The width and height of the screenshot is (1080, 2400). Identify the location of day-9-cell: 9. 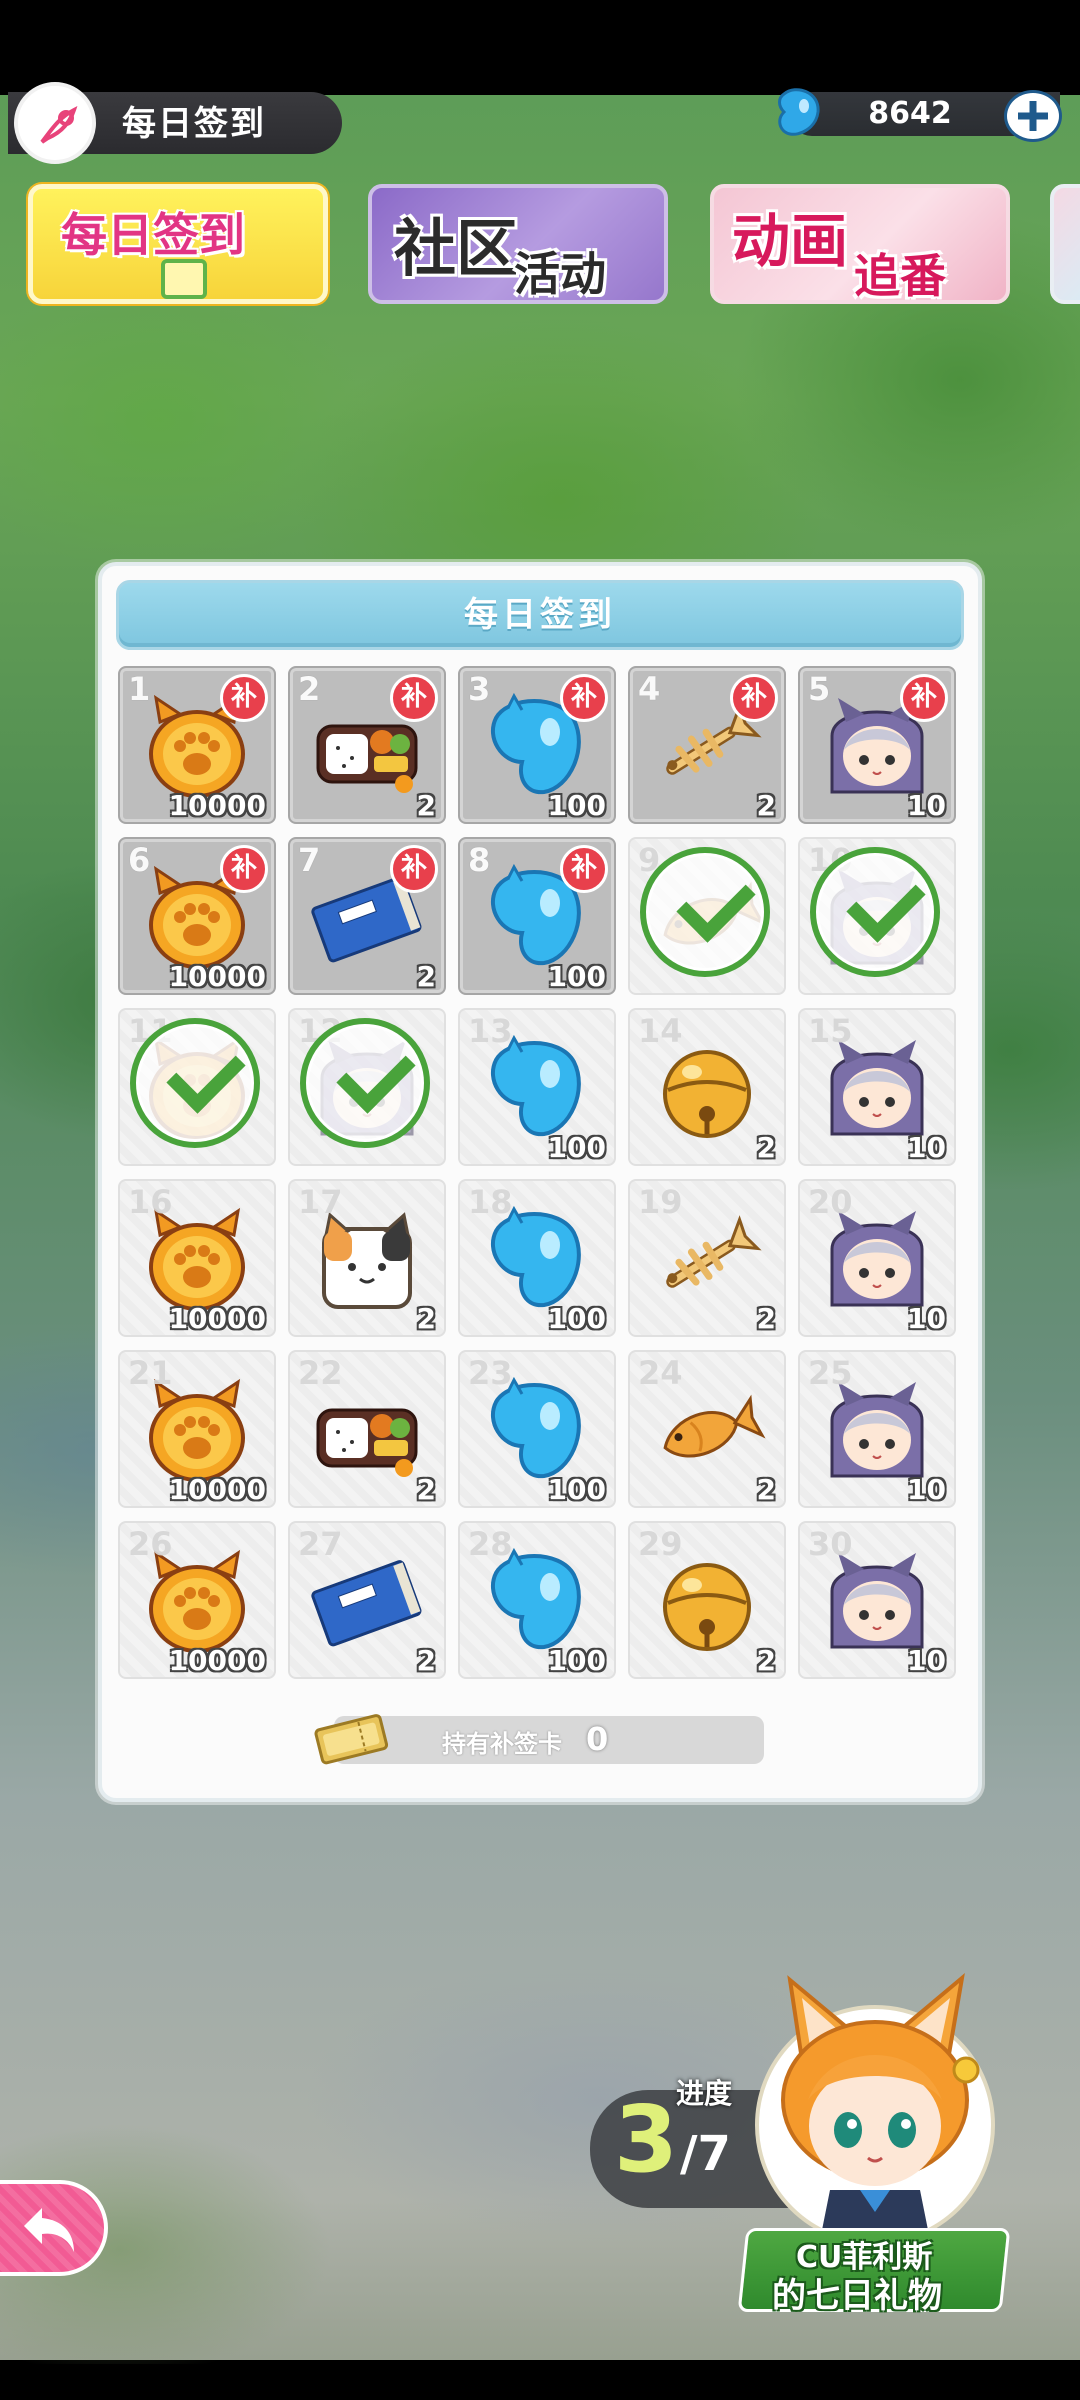
(707, 916).